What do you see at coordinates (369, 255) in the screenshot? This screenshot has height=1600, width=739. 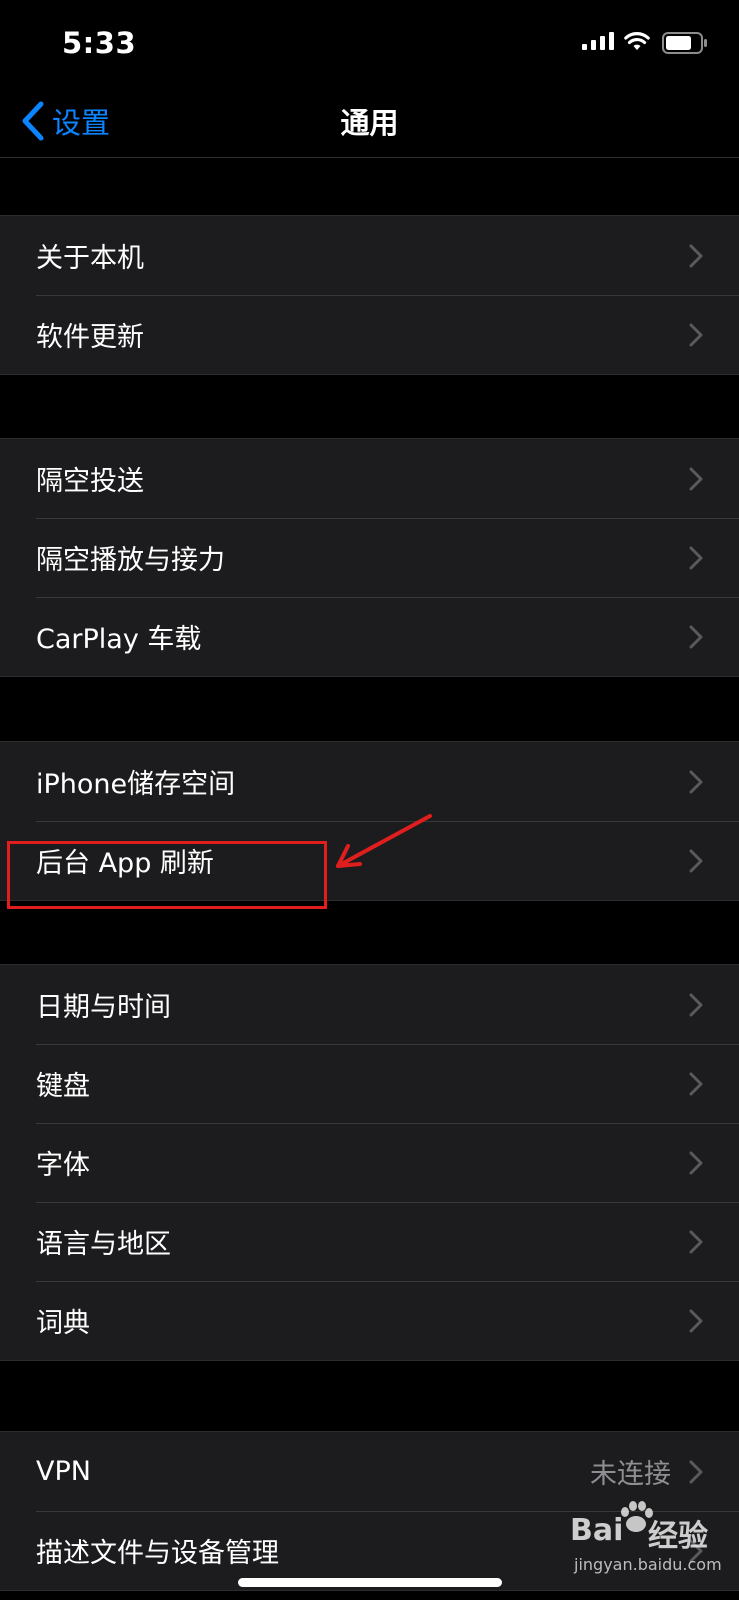 I see `row-about: 关于本机` at bounding box center [369, 255].